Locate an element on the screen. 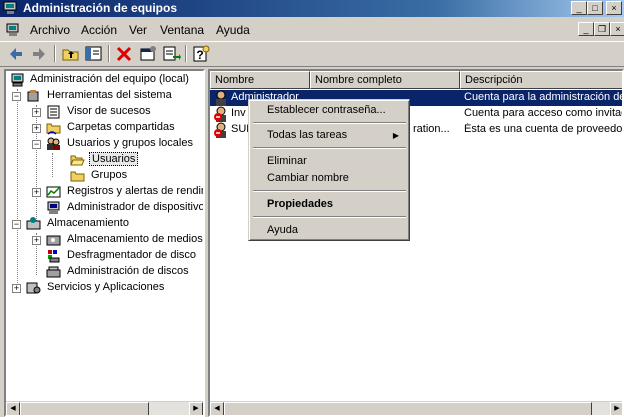 Image resolution: width=624 pixels, height=417 pixels. delete-icon is located at coordinates (124, 54).